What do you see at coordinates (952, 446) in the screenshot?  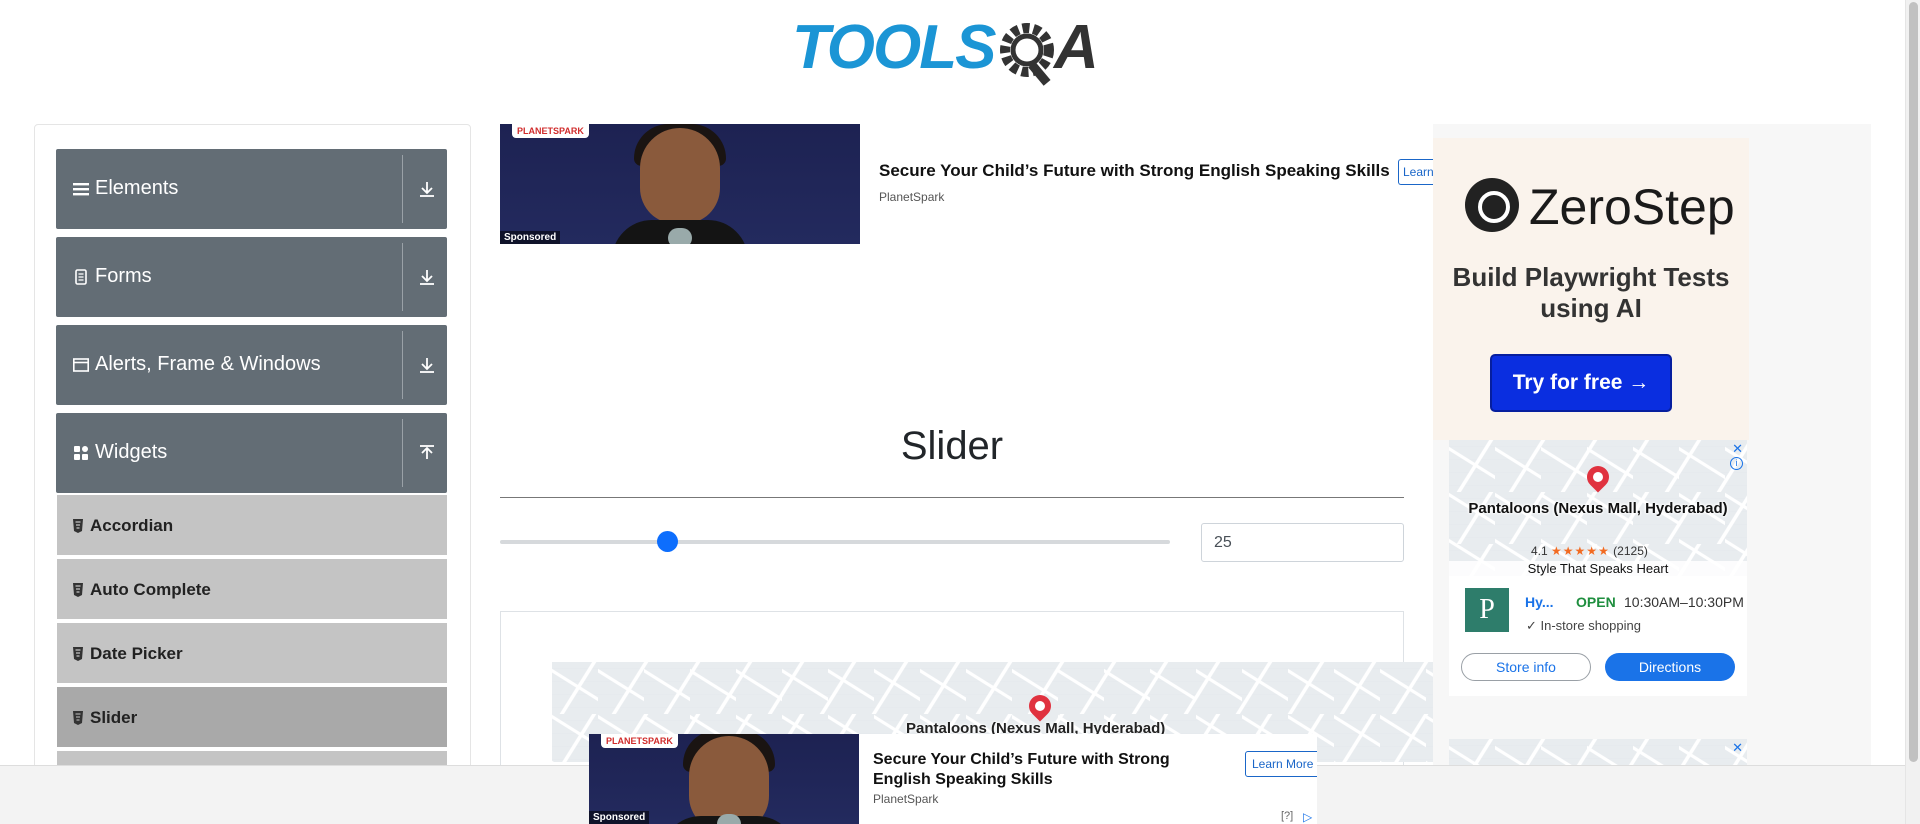 I see `page-title: Slider` at bounding box center [952, 446].